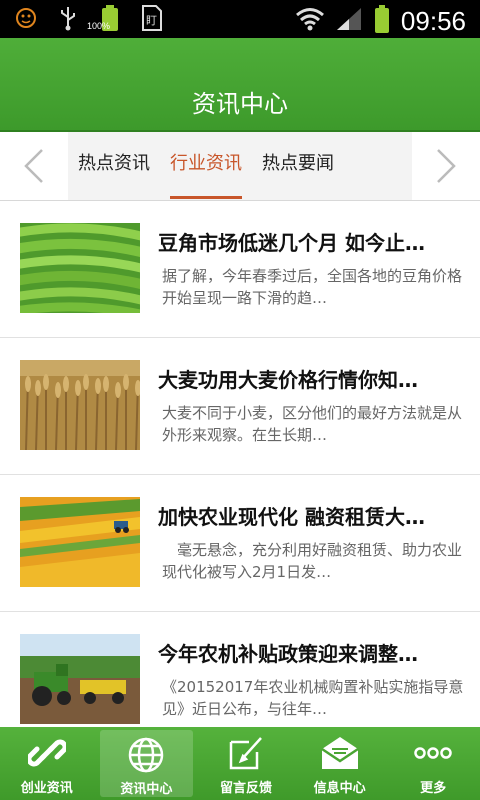 The image size is (480, 800). I want to click on tabs-prev-button, so click(34, 166).